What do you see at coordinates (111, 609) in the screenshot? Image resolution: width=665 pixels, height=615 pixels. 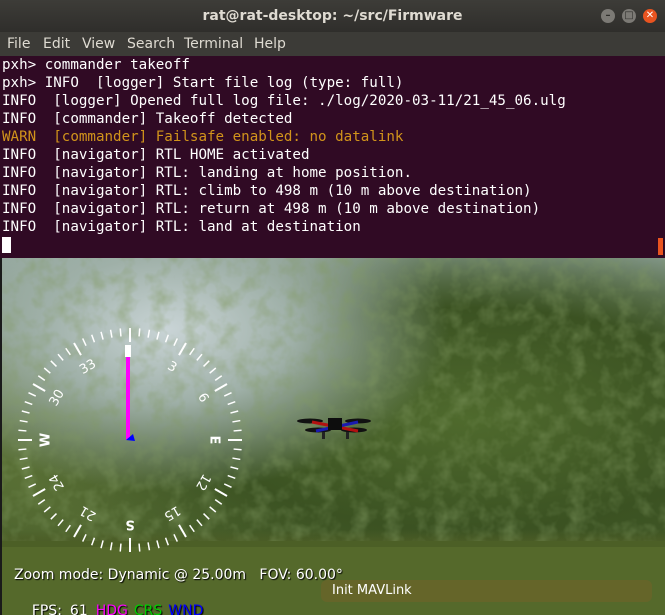 I see `hdg-legend: HDG` at bounding box center [111, 609].